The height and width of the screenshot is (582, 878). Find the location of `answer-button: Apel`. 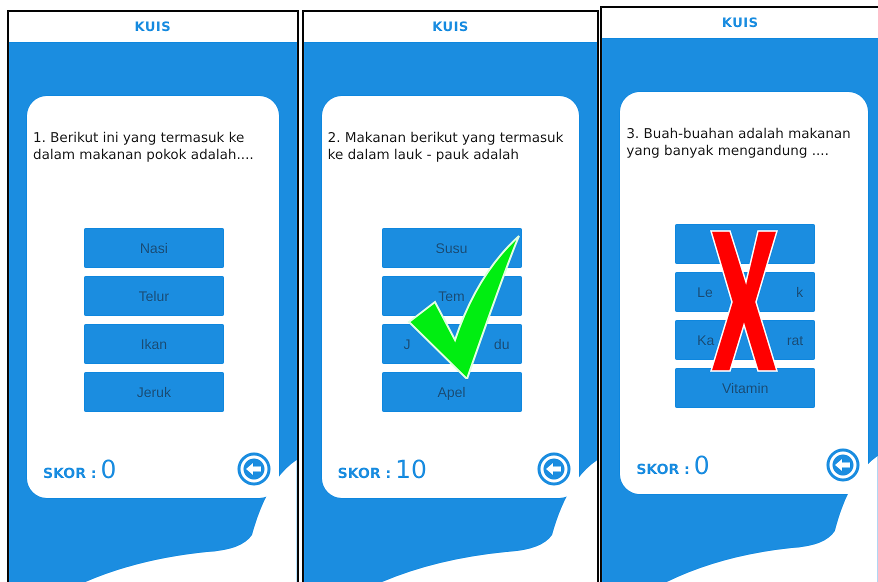

answer-button: Apel is located at coordinates (452, 392).